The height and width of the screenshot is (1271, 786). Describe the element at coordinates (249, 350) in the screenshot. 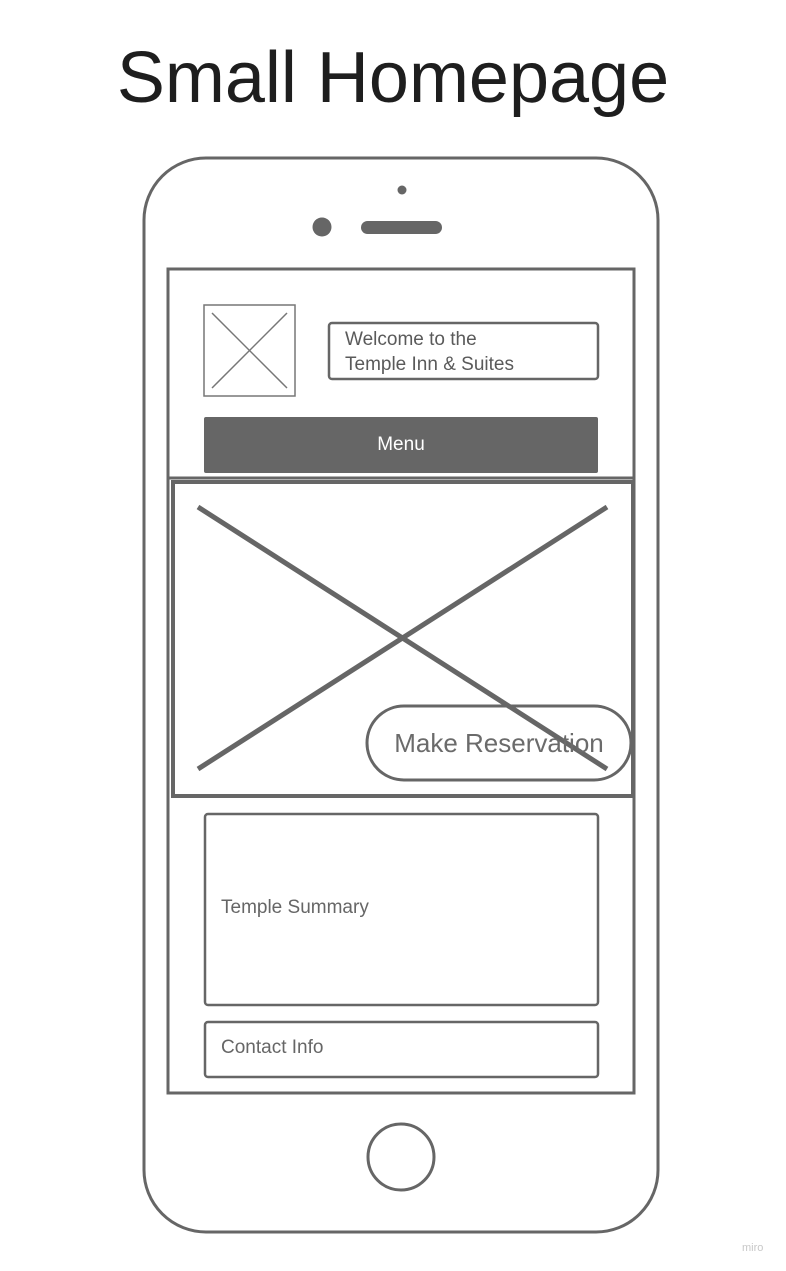

I see `logo-placeholder` at that location.